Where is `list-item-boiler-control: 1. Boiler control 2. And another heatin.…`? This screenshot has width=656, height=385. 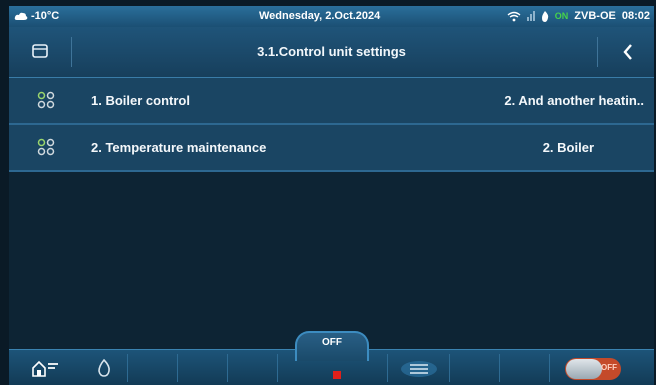 list-item-boiler-control: 1. Boiler control 2. And another heatin.… is located at coordinates (331, 101).